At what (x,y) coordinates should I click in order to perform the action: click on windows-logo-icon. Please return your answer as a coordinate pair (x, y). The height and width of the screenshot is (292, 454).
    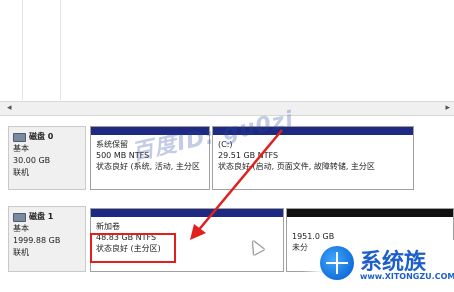
    Looking at the image, I should click on (337, 263).